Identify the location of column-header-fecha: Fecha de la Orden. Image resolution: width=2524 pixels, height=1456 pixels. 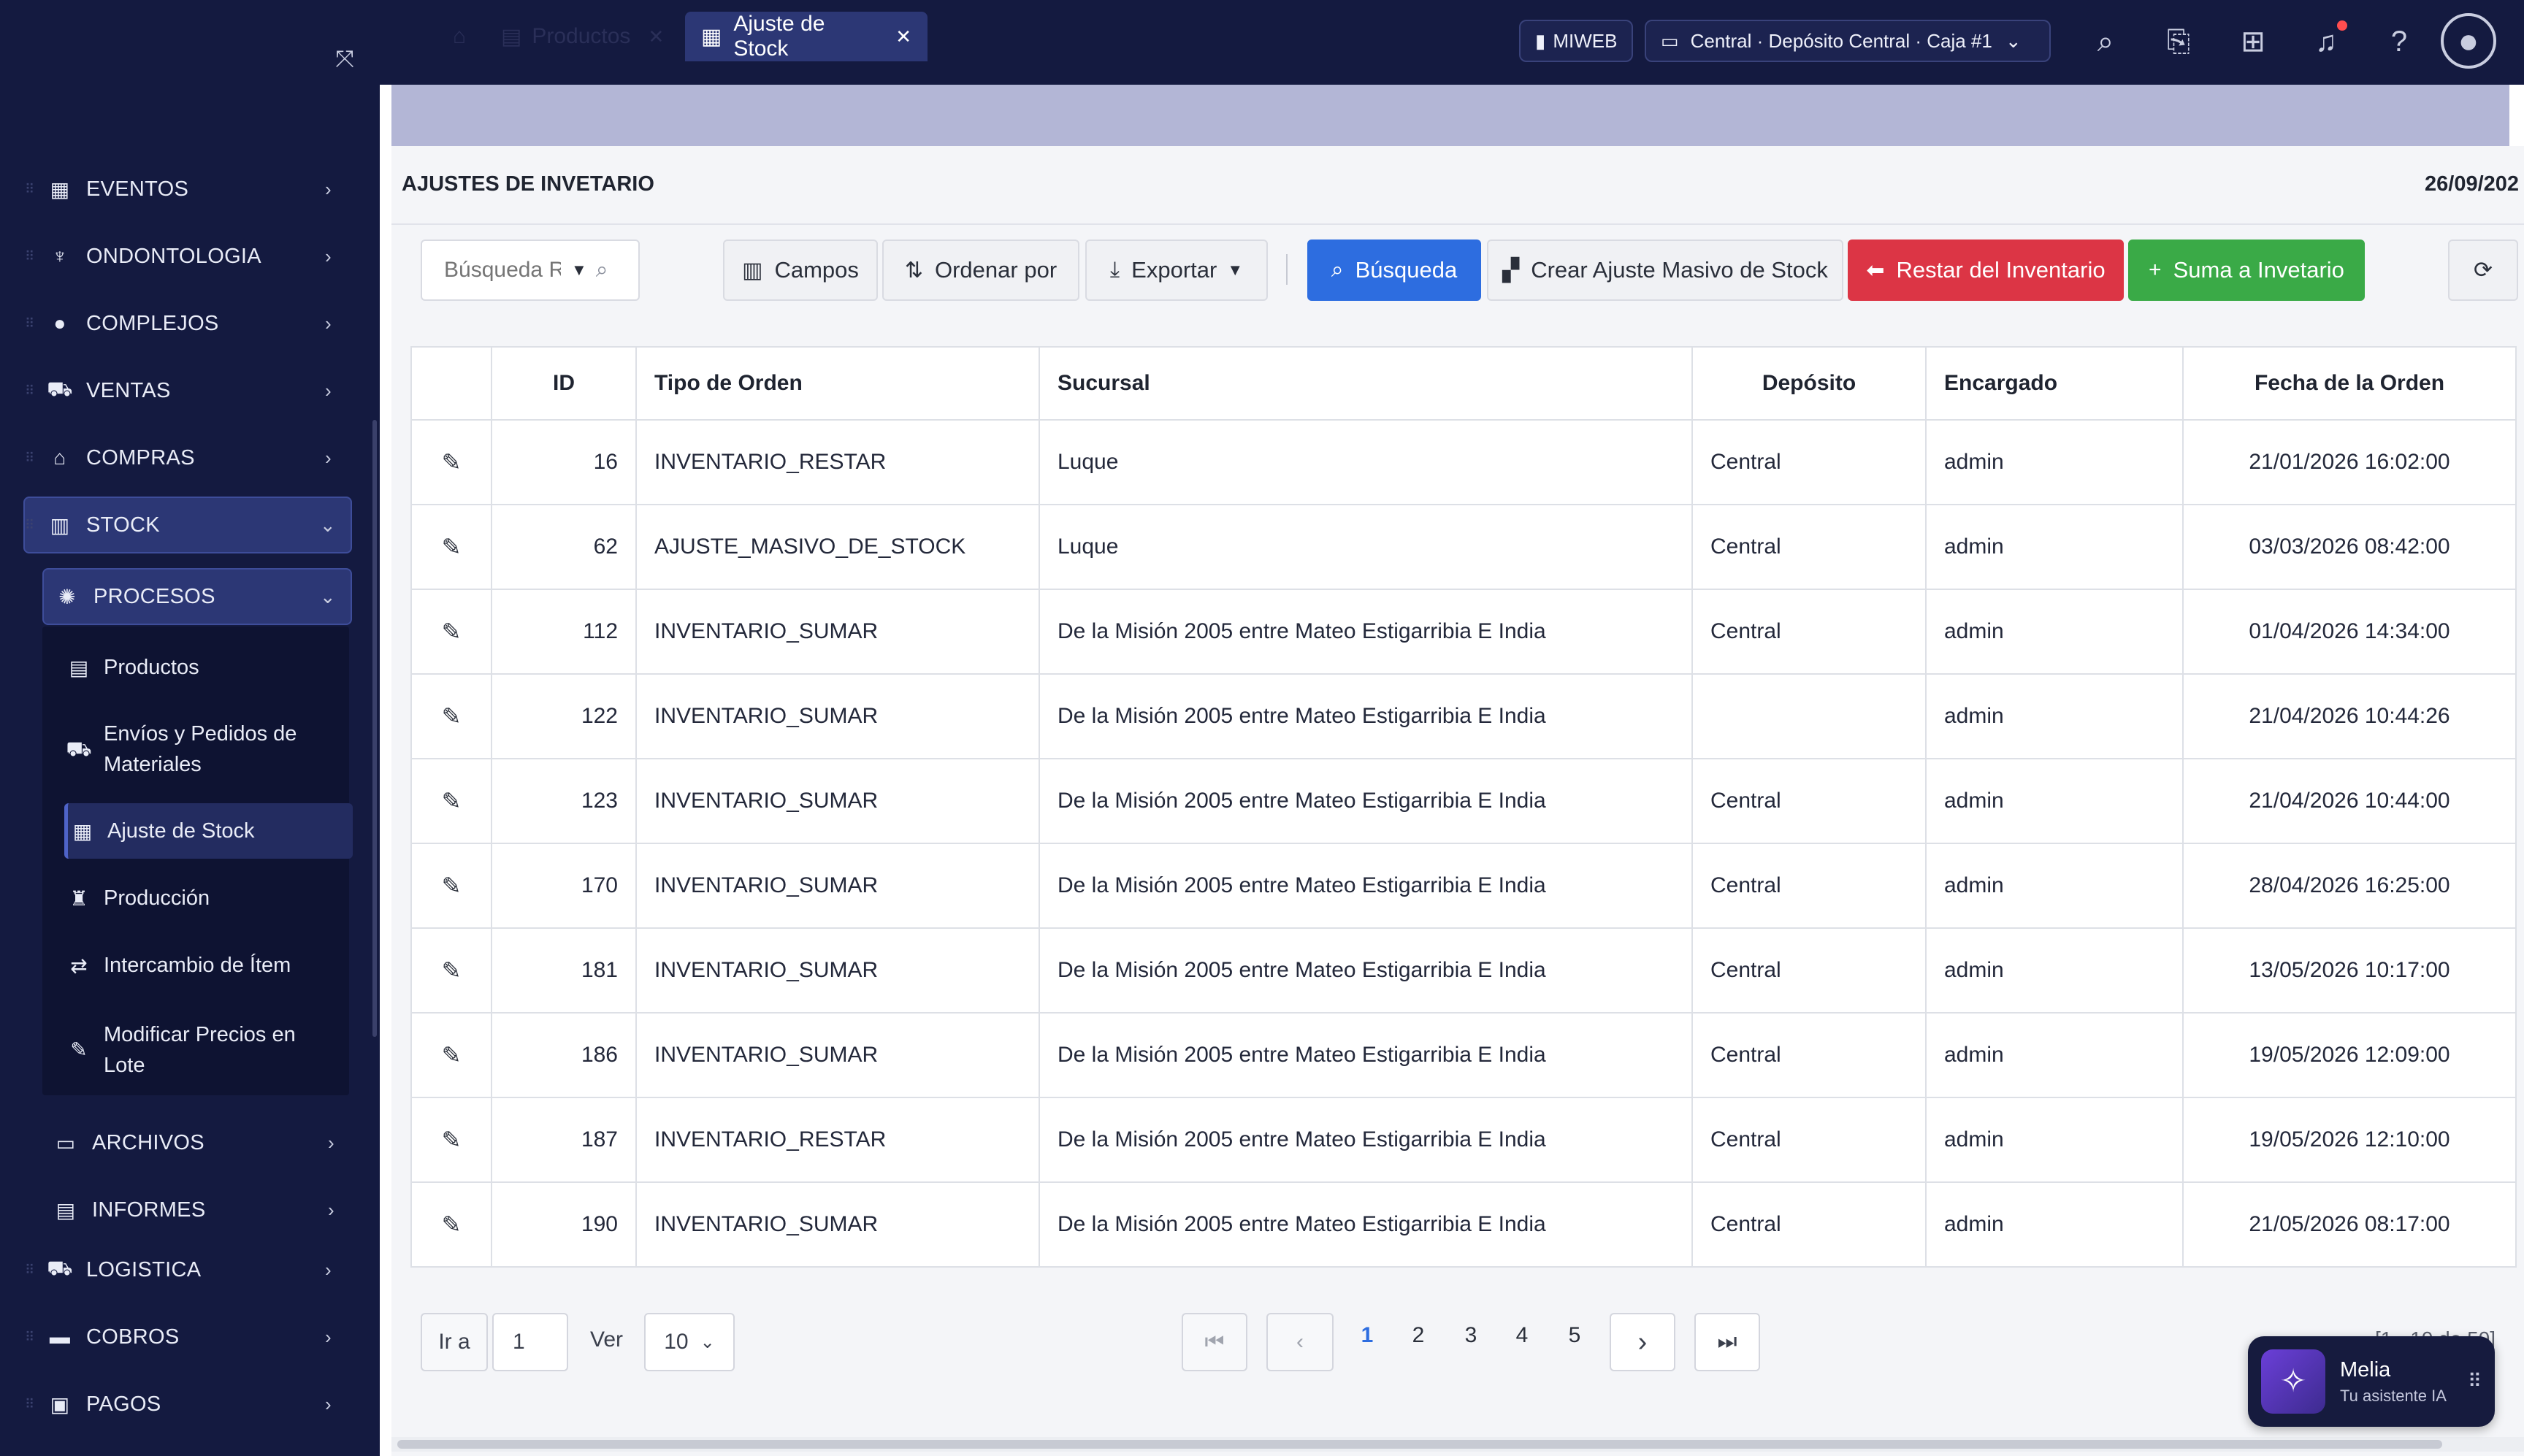
(2349, 383).